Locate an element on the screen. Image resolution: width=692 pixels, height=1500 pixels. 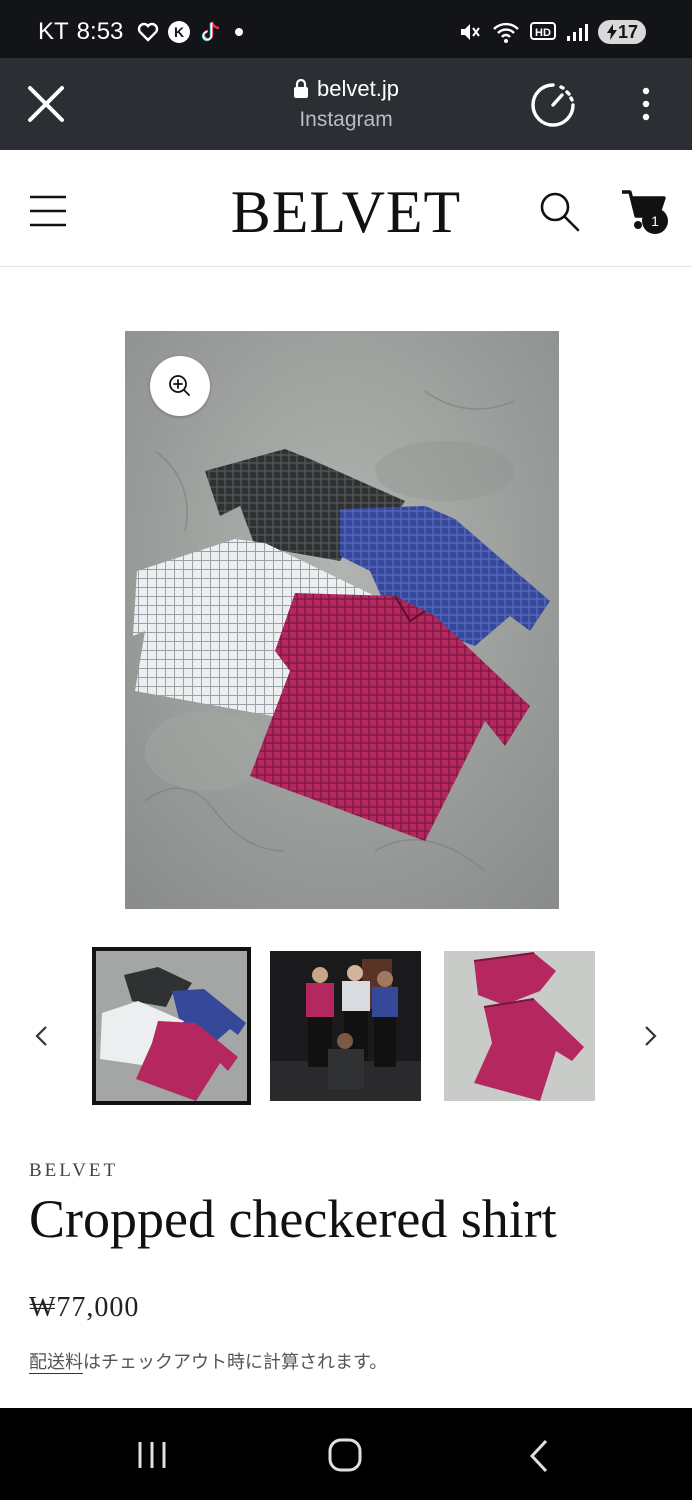
site-header: BELVET 1 is located at coordinates (346, 208).